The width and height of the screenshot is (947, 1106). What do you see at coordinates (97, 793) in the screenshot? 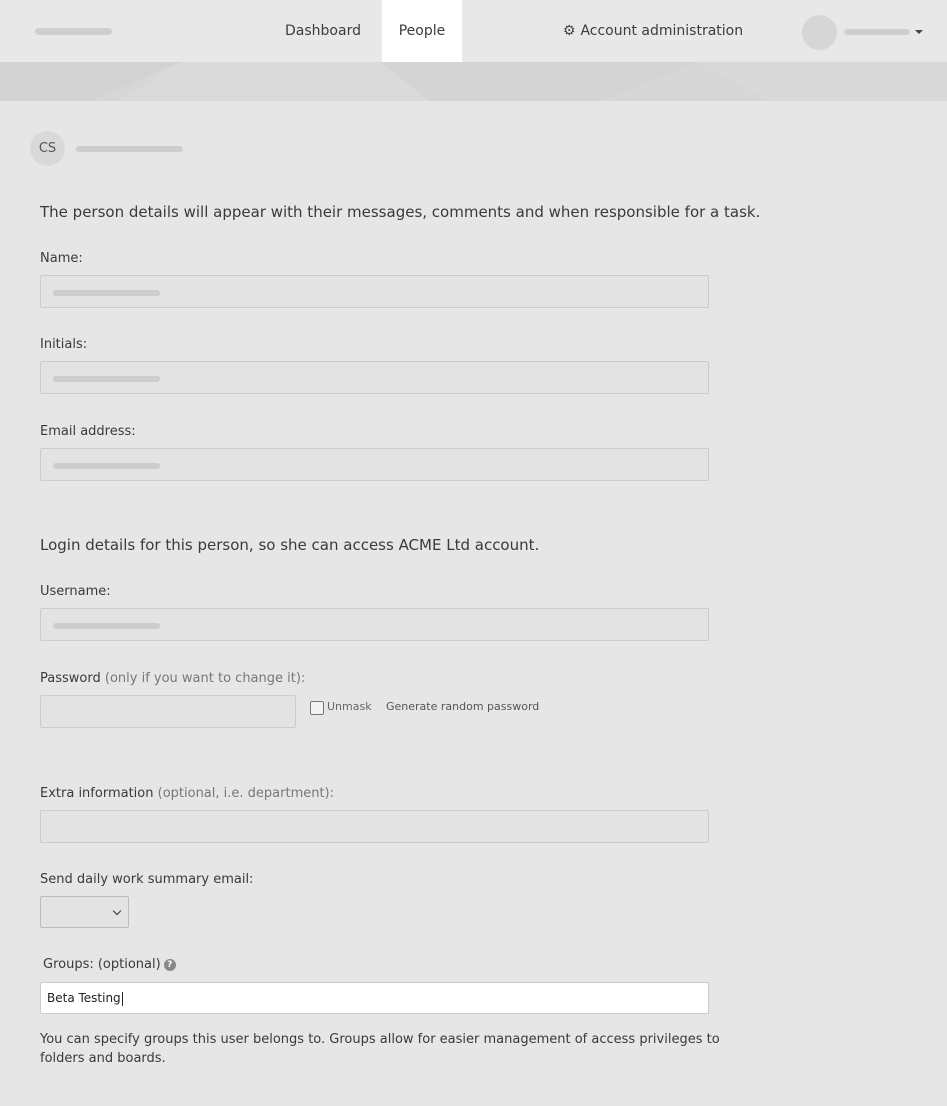
I see `extra-info-label-text: Extra information` at bounding box center [97, 793].